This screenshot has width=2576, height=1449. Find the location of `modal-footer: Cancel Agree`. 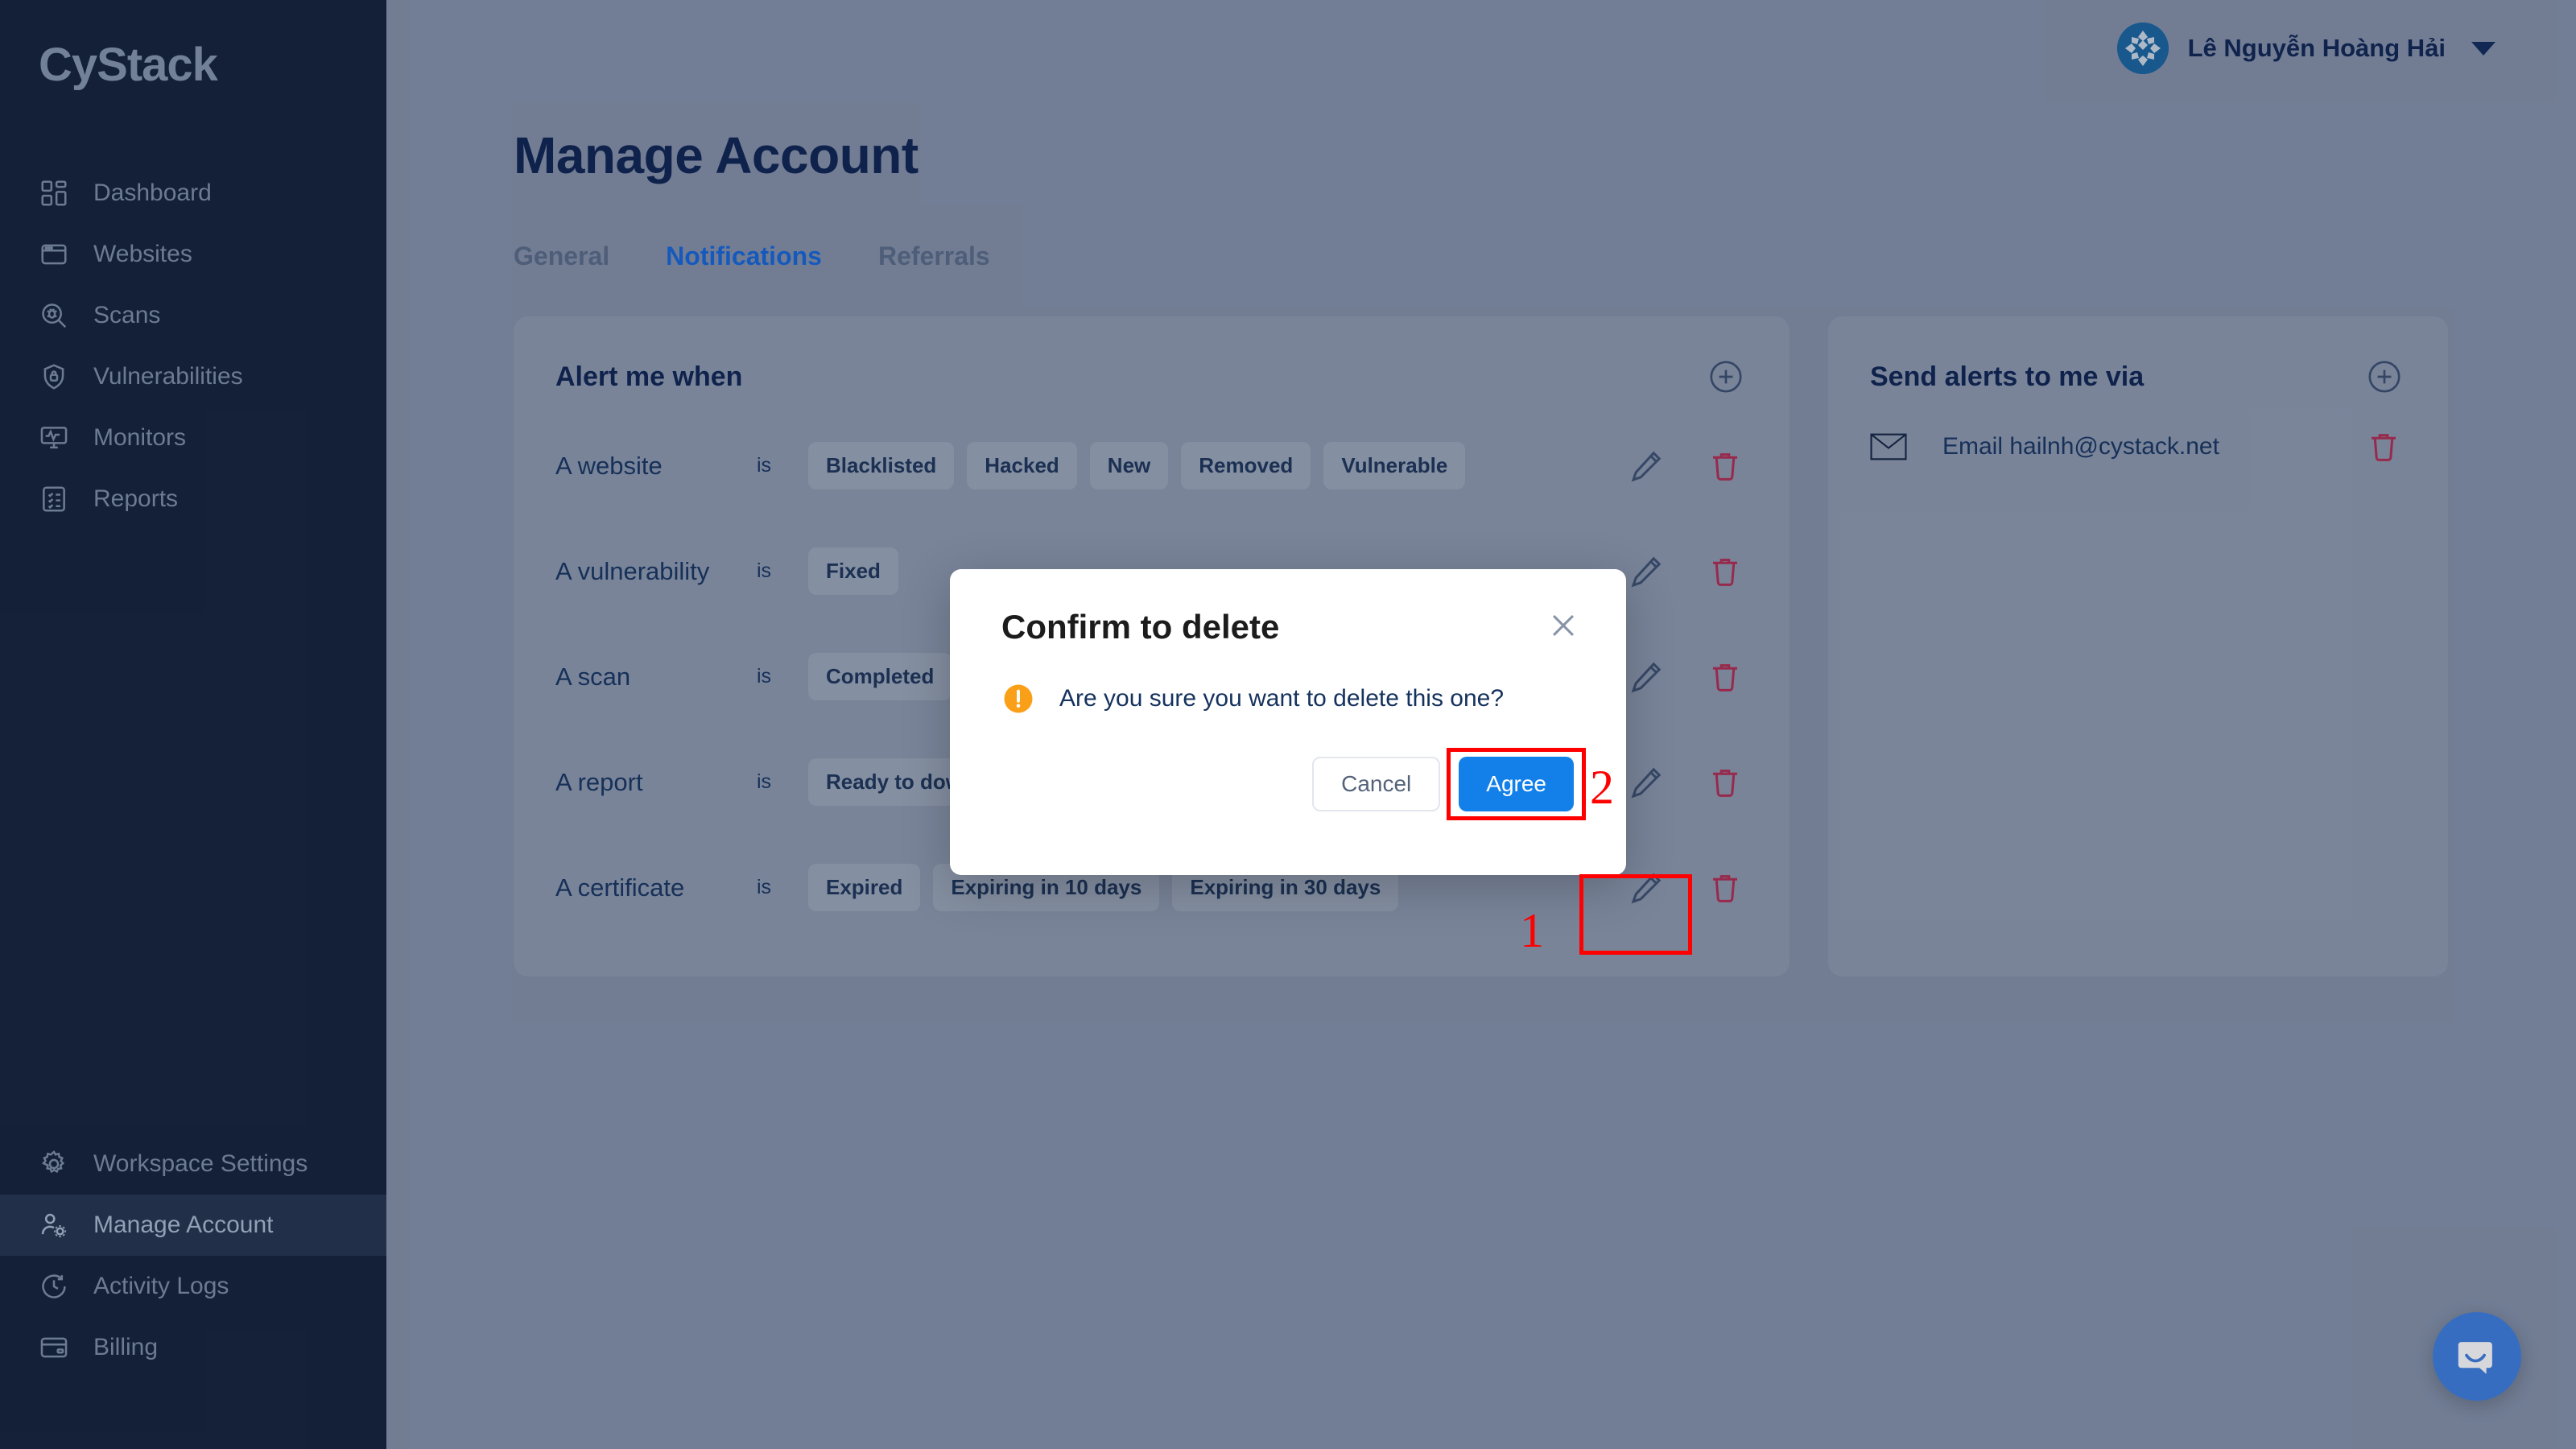

modal-footer: Cancel Agree is located at coordinates (1288, 768).